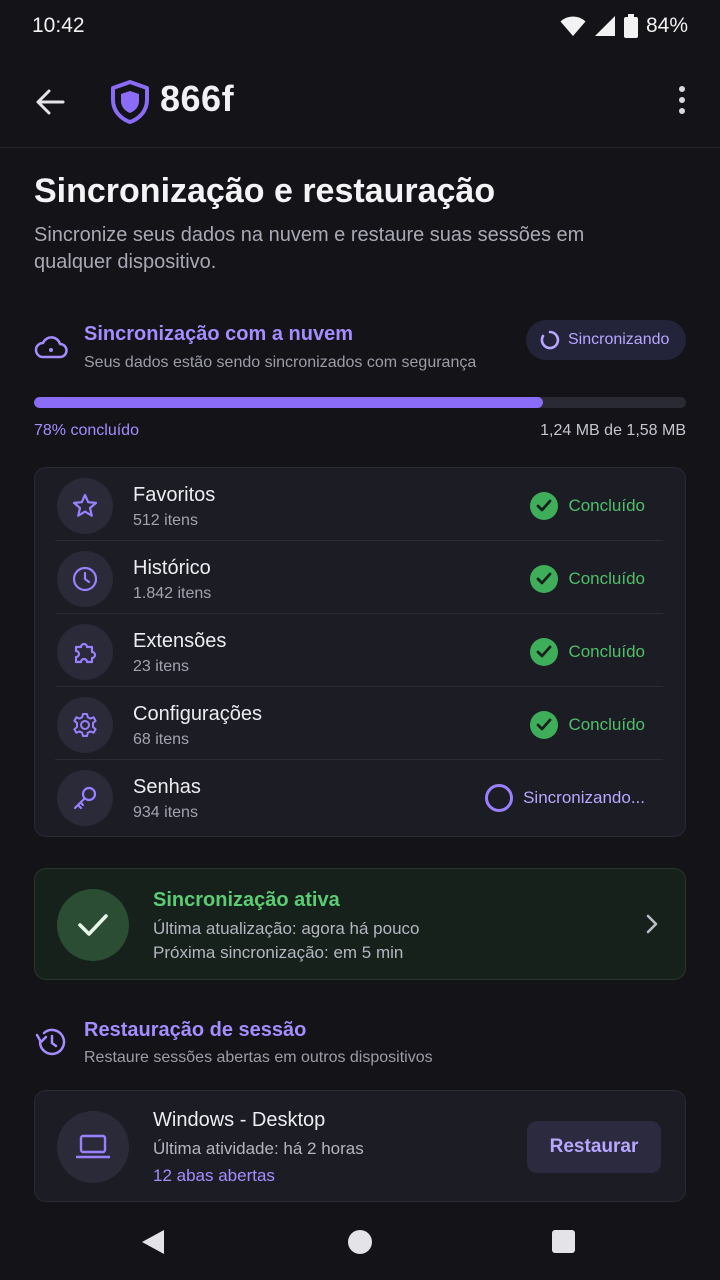 Image resolution: width=720 pixels, height=1280 pixels. Describe the element at coordinates (360, 100) in the screenshot. I see `app-bar: 866f` at that location.